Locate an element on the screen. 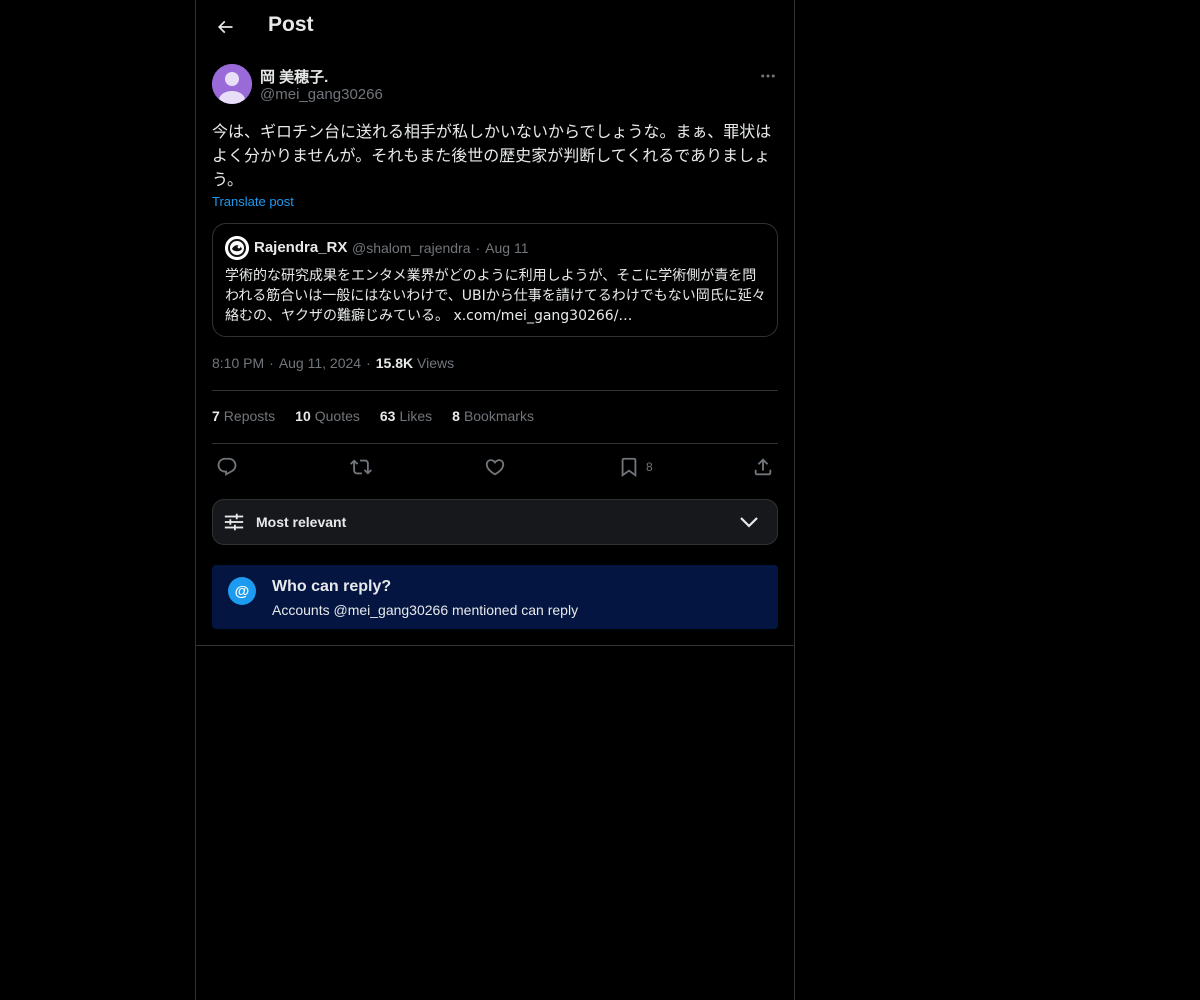 This screenshot has height=1000, width=1200. like-button is located at coordinates (495, 467).